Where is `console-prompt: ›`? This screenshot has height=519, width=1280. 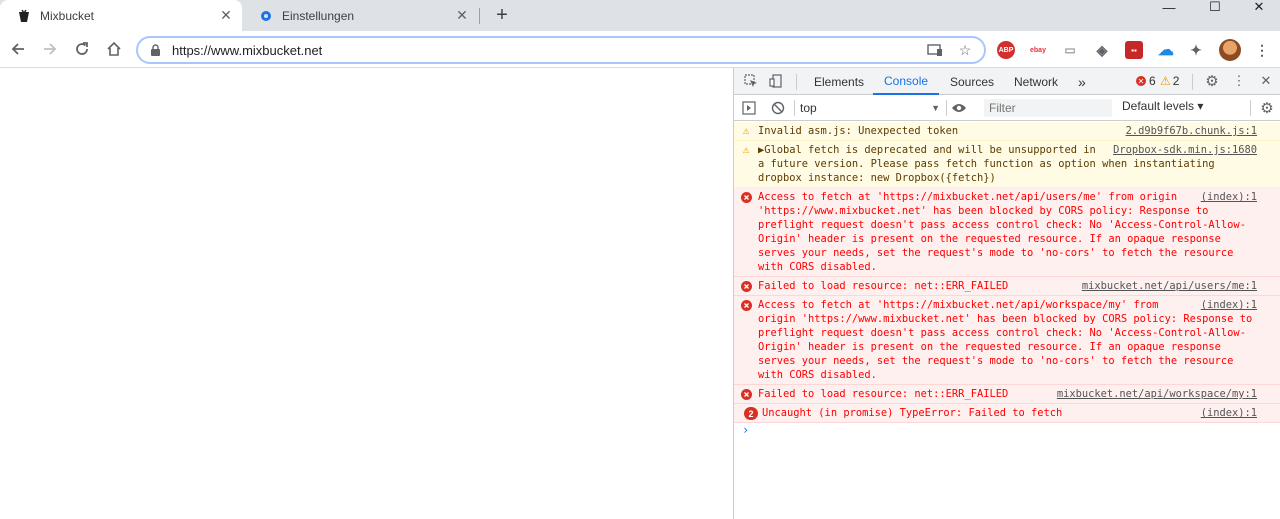 console-prompt: › is located at coordinates (1007, 431).